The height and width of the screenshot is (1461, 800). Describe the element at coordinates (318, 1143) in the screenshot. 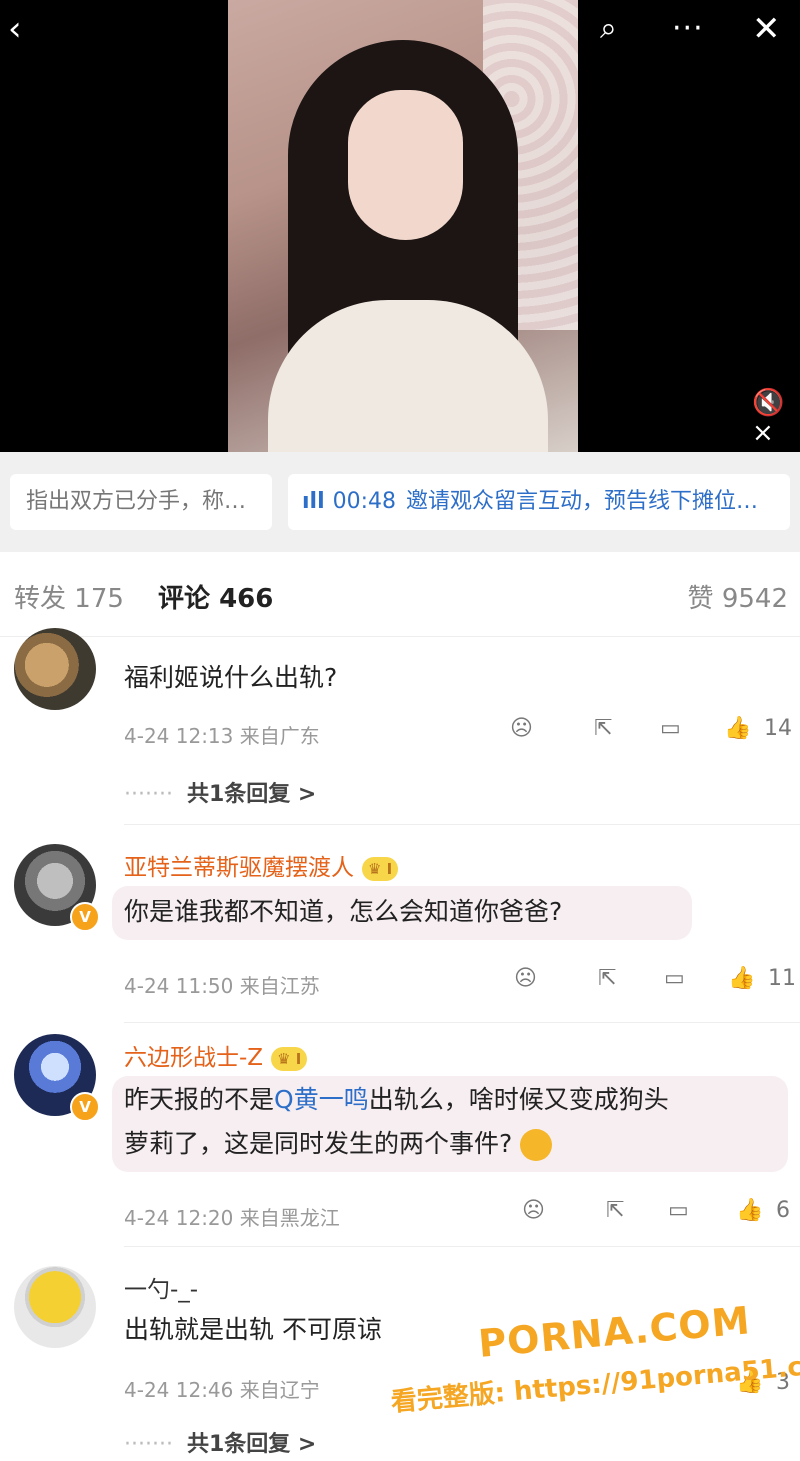

I see `comment-text-line2: 萝莉了，这是同时发生的两个事件?` at that location.